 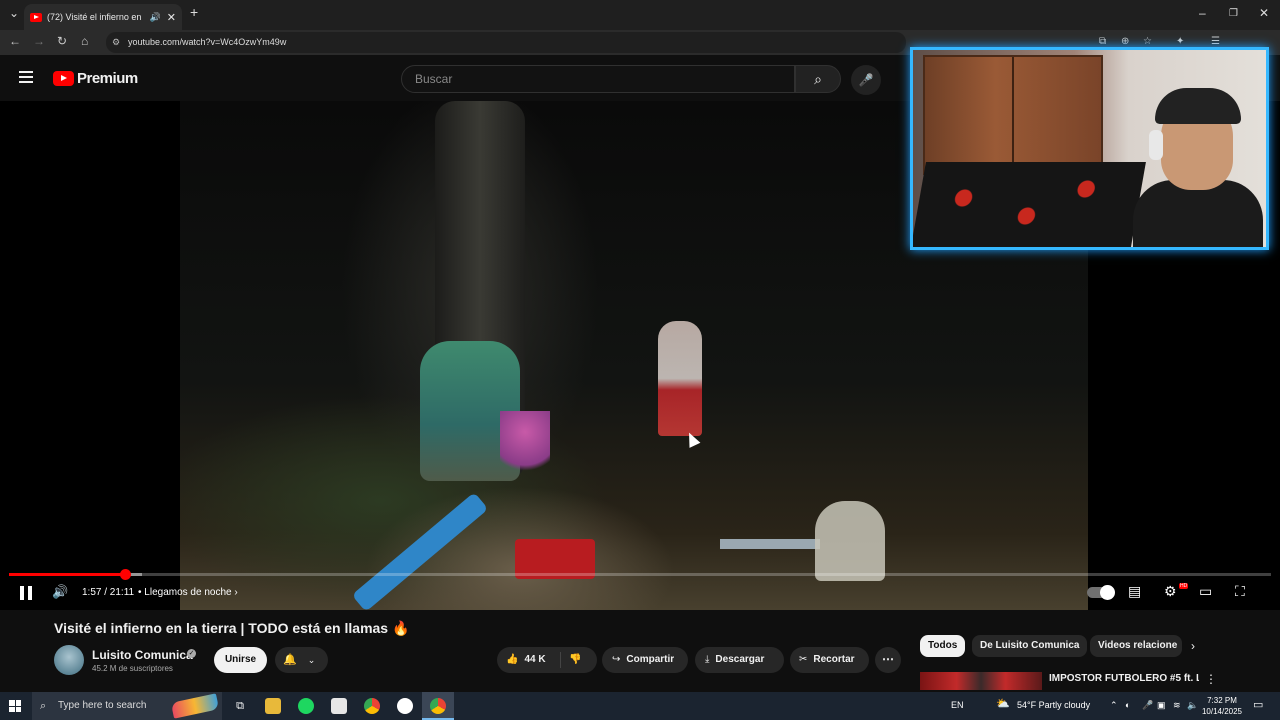 I want to click on notifications-icon: ▭, so click(x=1258, y=704).